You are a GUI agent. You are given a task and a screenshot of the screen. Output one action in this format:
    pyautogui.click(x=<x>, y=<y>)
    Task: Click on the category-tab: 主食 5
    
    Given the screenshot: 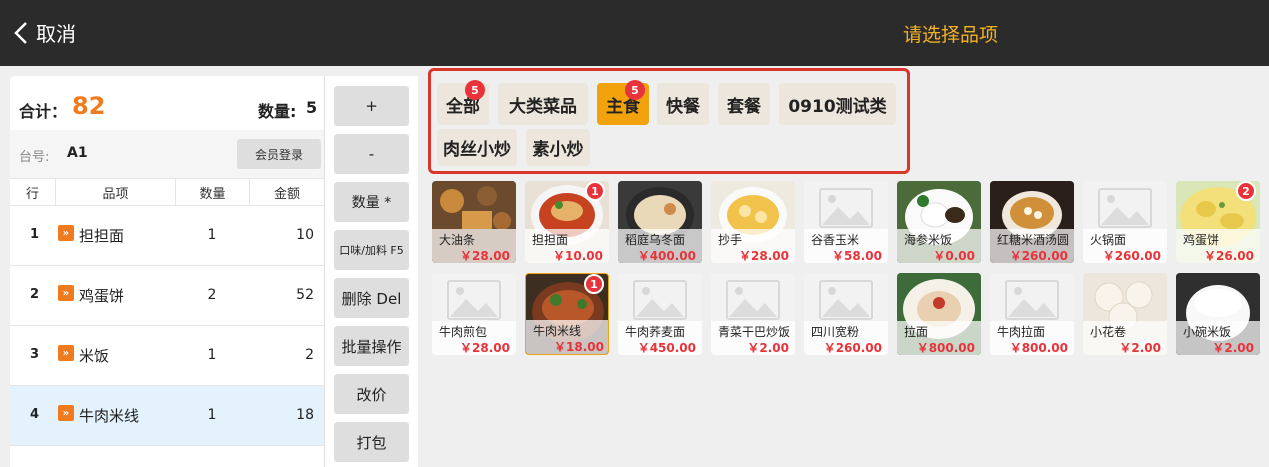 What is the action you would take?
    pyautogui.click(x=623, y=102)
    